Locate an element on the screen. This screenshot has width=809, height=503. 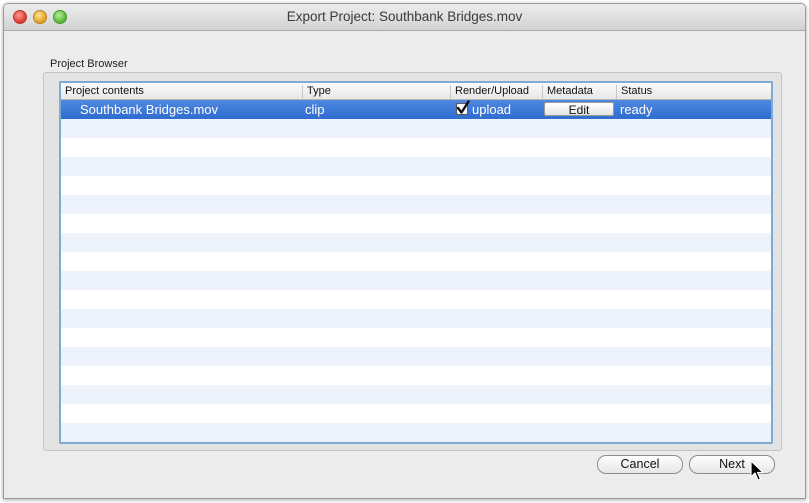
metadata-edit-button: Edit is located at coordinates (579, 109).